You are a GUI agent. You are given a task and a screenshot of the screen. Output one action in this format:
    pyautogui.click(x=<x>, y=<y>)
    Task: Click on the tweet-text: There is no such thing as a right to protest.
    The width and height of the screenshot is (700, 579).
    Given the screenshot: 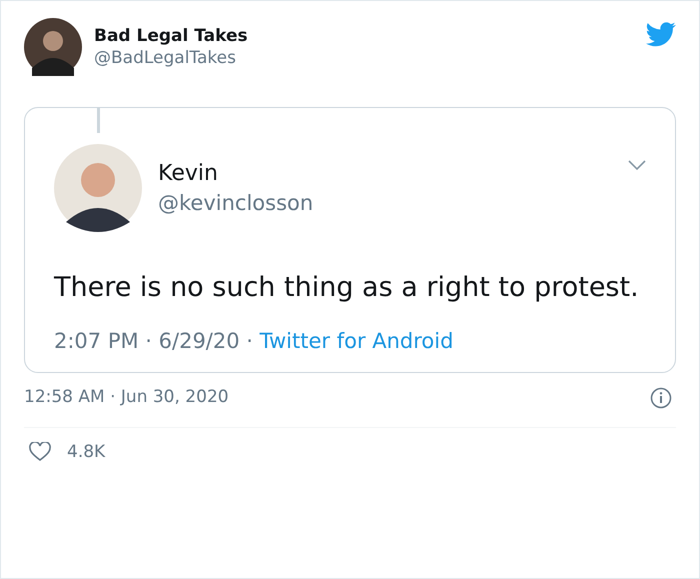 What is the action you would take?
    pyautogui.click(x=347, y=288)
    